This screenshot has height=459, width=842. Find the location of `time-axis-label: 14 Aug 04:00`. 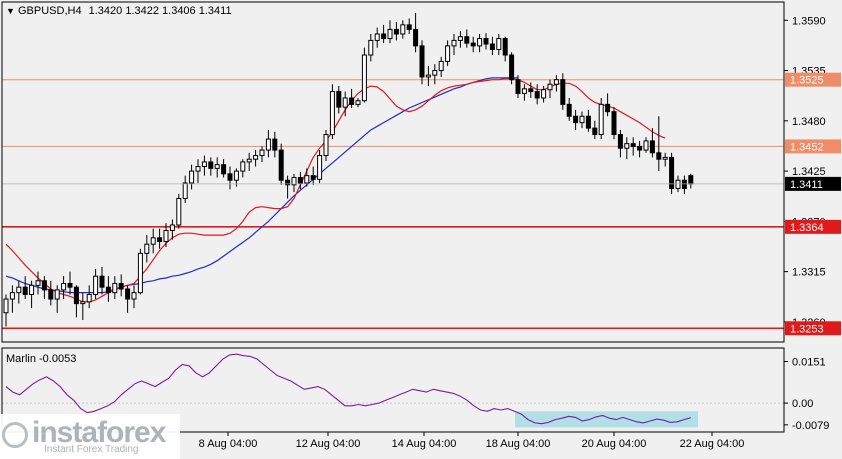

time-axis-label: 14 Aug 04:00 is located at coordinates (424, 444).